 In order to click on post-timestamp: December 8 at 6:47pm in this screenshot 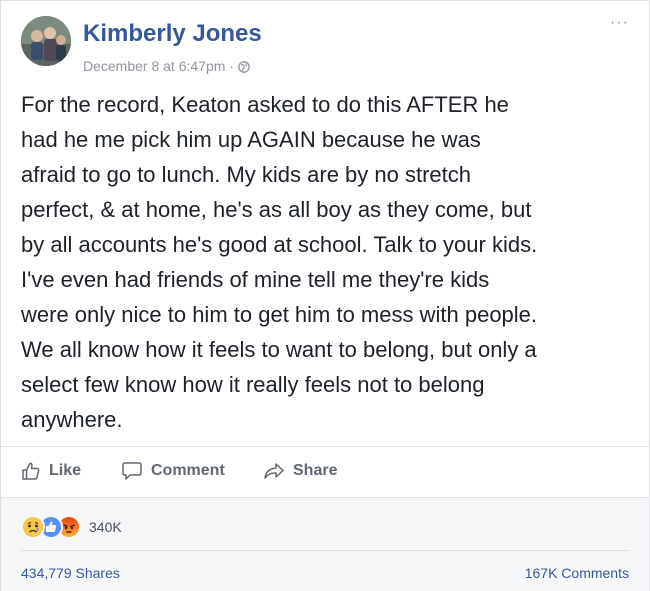, I will do `click(154, 66)`.